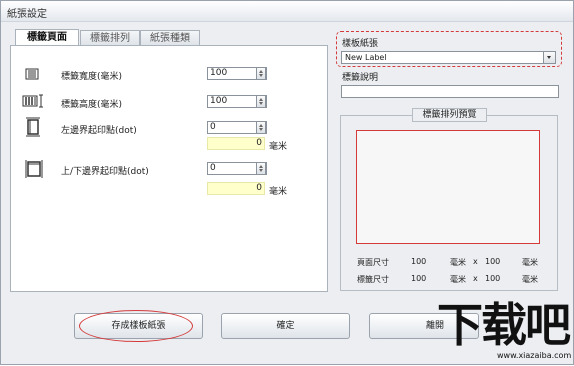 This screenshot has height=366, width=574. Describe the element at coordinates (278, 147) in the screenshot. I see `left-margin-unit: 毫米` at that location.